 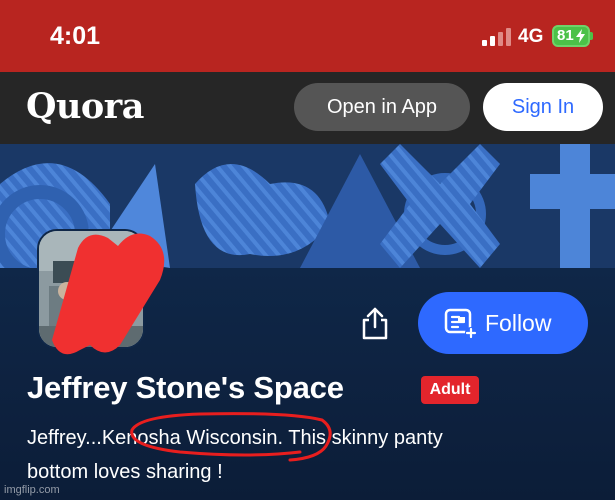 I want to click on follow-button: Follow, so click(x=503, y=323).